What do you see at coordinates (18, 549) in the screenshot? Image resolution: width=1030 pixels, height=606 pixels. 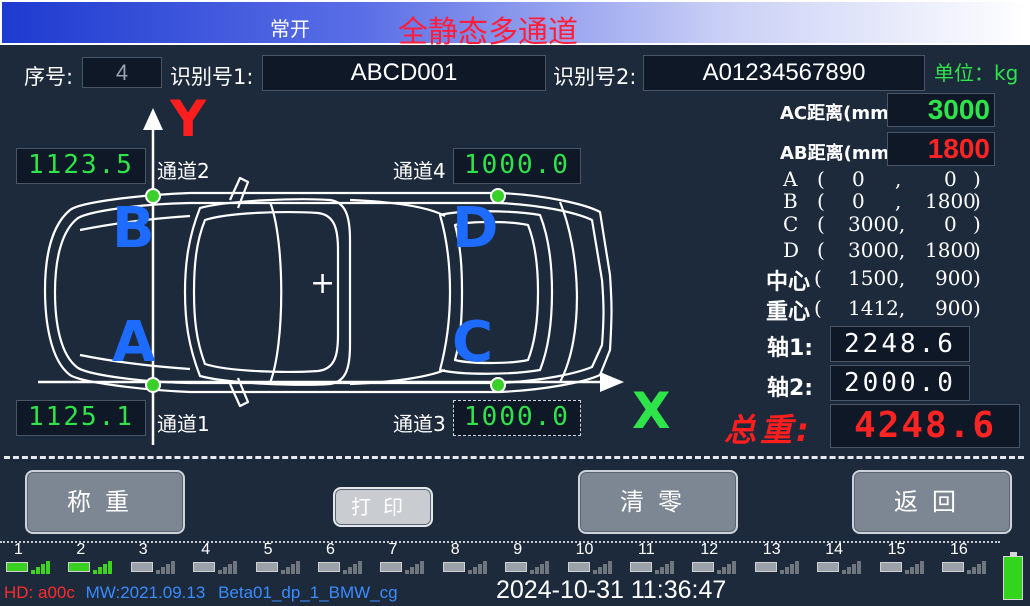 I see `channel-number: 1` at bounding box center [18, 549].